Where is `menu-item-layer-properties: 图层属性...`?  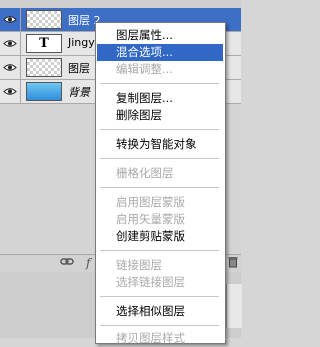 menu-item-layer-properties: 图层属性... is located at coordinates (160, 35).